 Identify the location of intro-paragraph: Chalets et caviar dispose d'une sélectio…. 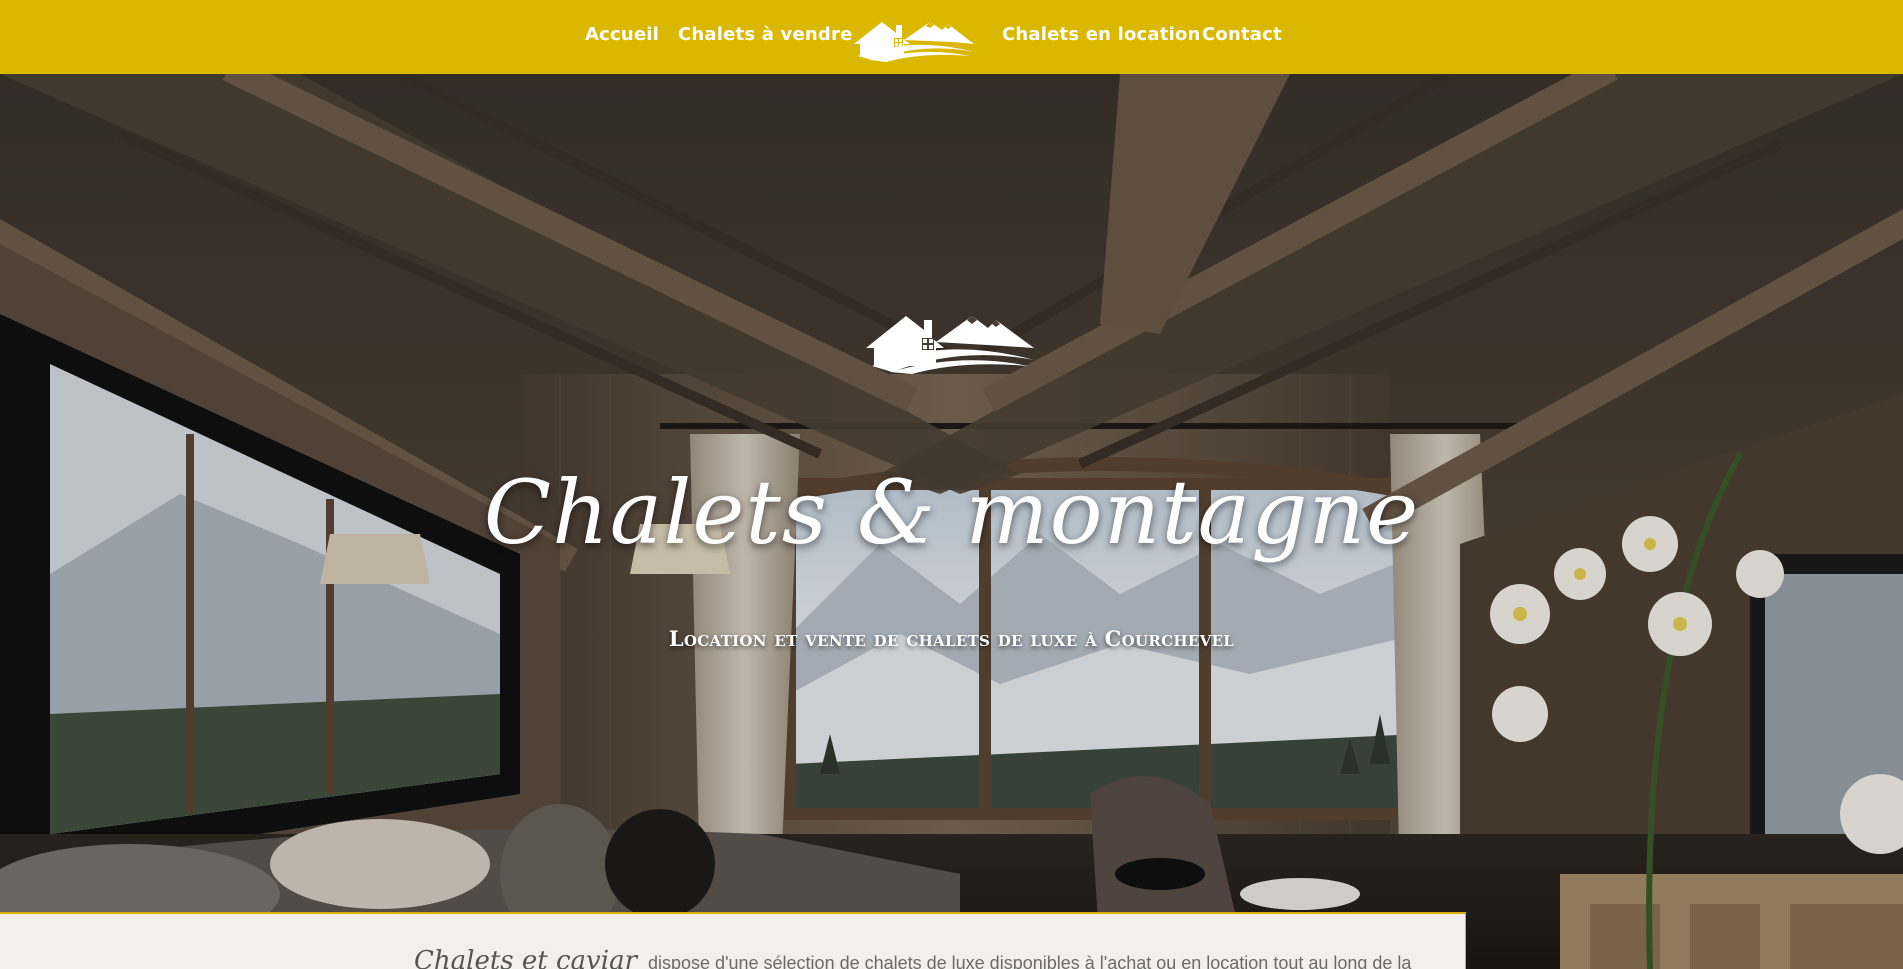
(914, 957).